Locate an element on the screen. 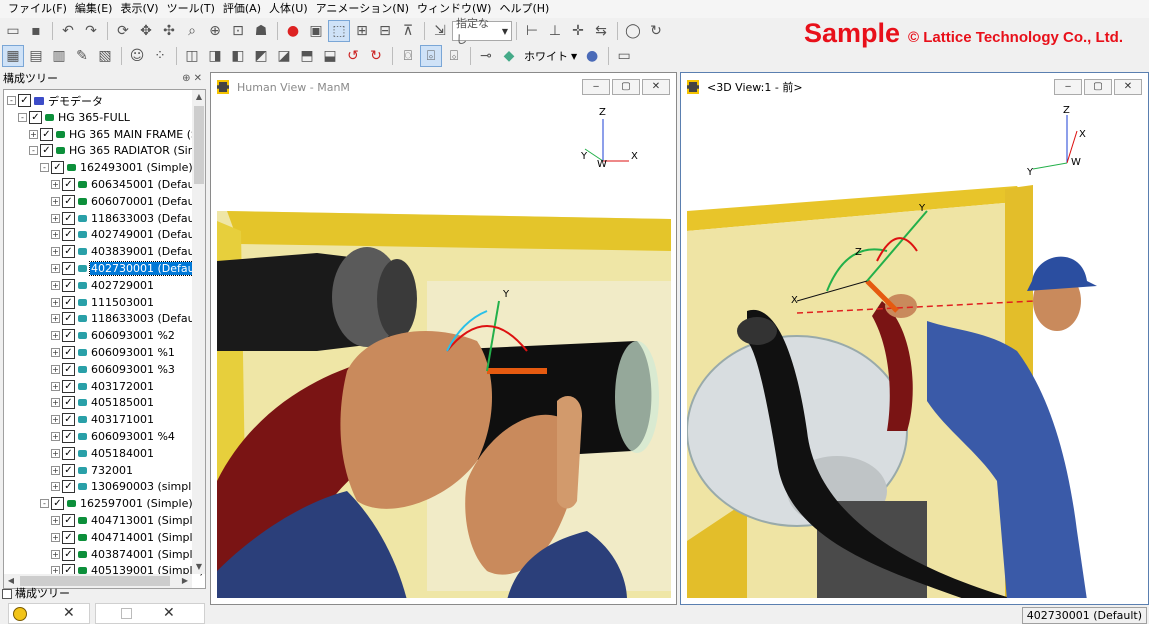  tree-node: + ✓ 130690003 (simple) is located at coordinates (127, 486).